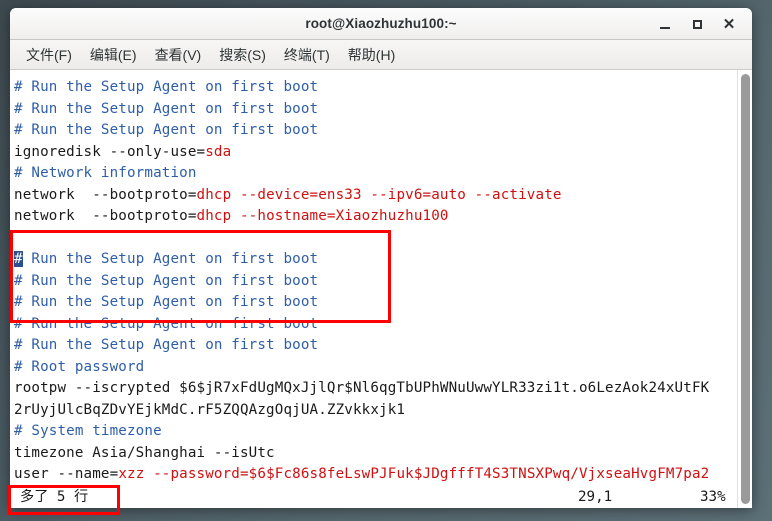  I want to click on terminal-segment: # System timezone, so click(88, 431).